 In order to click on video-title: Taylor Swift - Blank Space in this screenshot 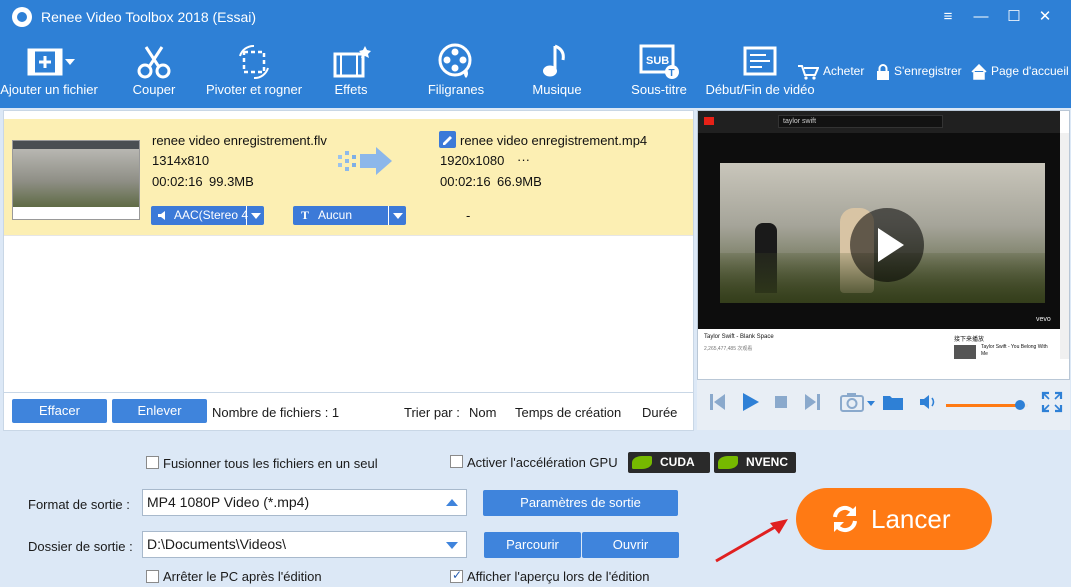, I will do `click(739, 337)`.